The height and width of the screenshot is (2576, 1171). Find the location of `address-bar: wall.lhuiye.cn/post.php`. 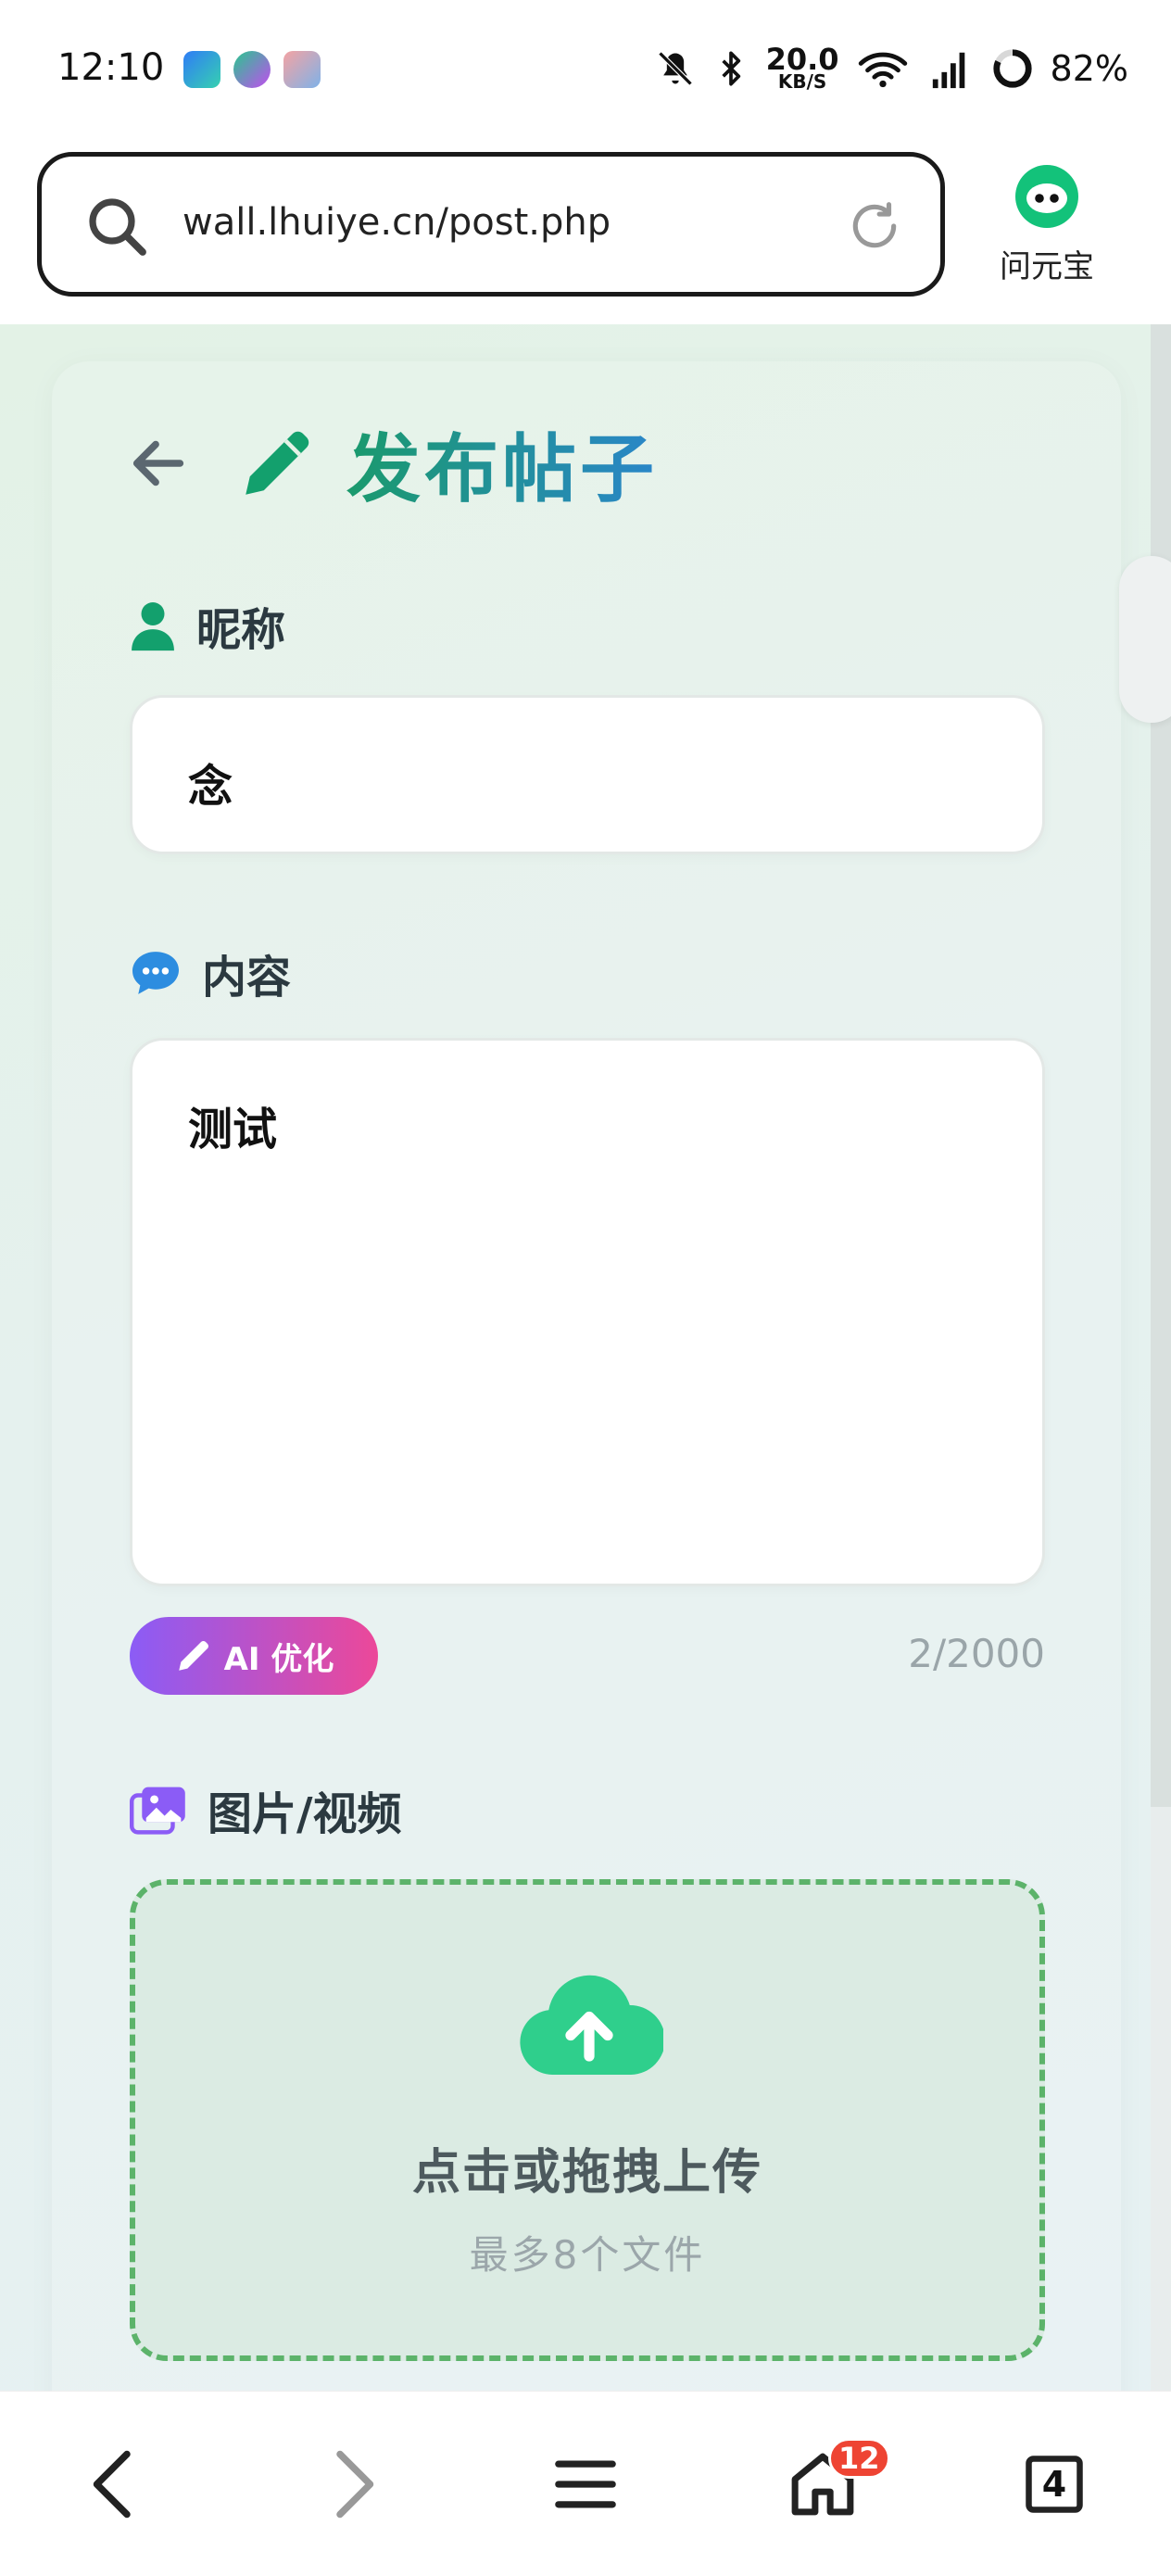

address-bar: wall.lhuiye.cn/post.php is located at coordinates (491, 224).